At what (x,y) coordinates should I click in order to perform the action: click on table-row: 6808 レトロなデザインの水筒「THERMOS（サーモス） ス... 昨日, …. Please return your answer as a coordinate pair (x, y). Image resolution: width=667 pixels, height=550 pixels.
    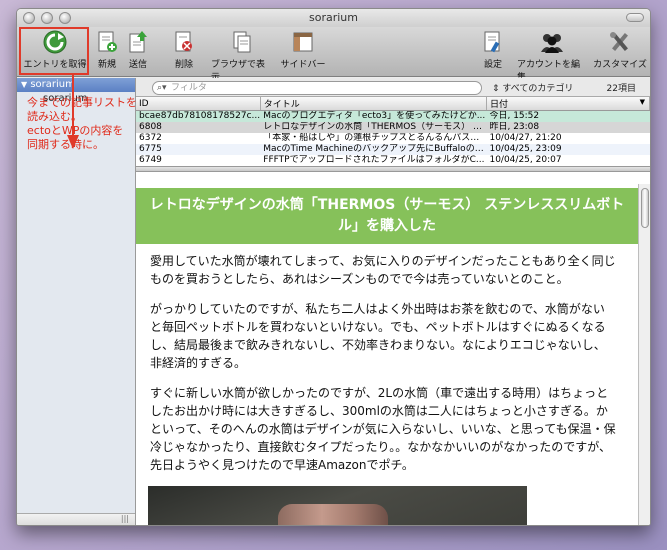
    Looking at the image, I should click on (393, 127).